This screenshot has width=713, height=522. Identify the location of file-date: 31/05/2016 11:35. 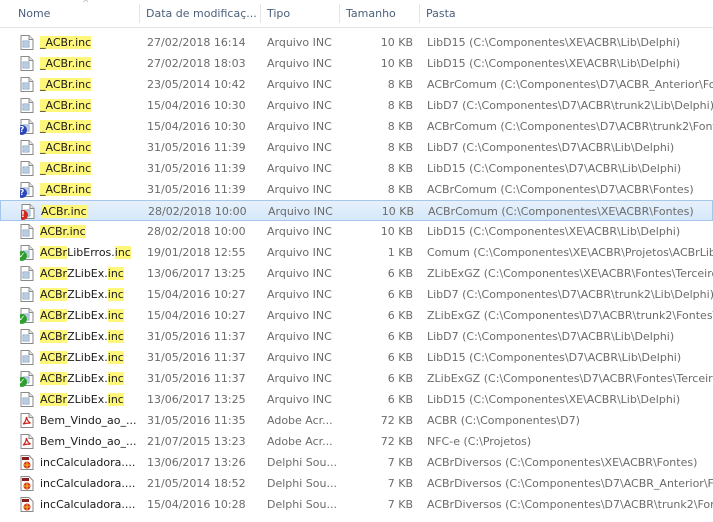
(196, 420).